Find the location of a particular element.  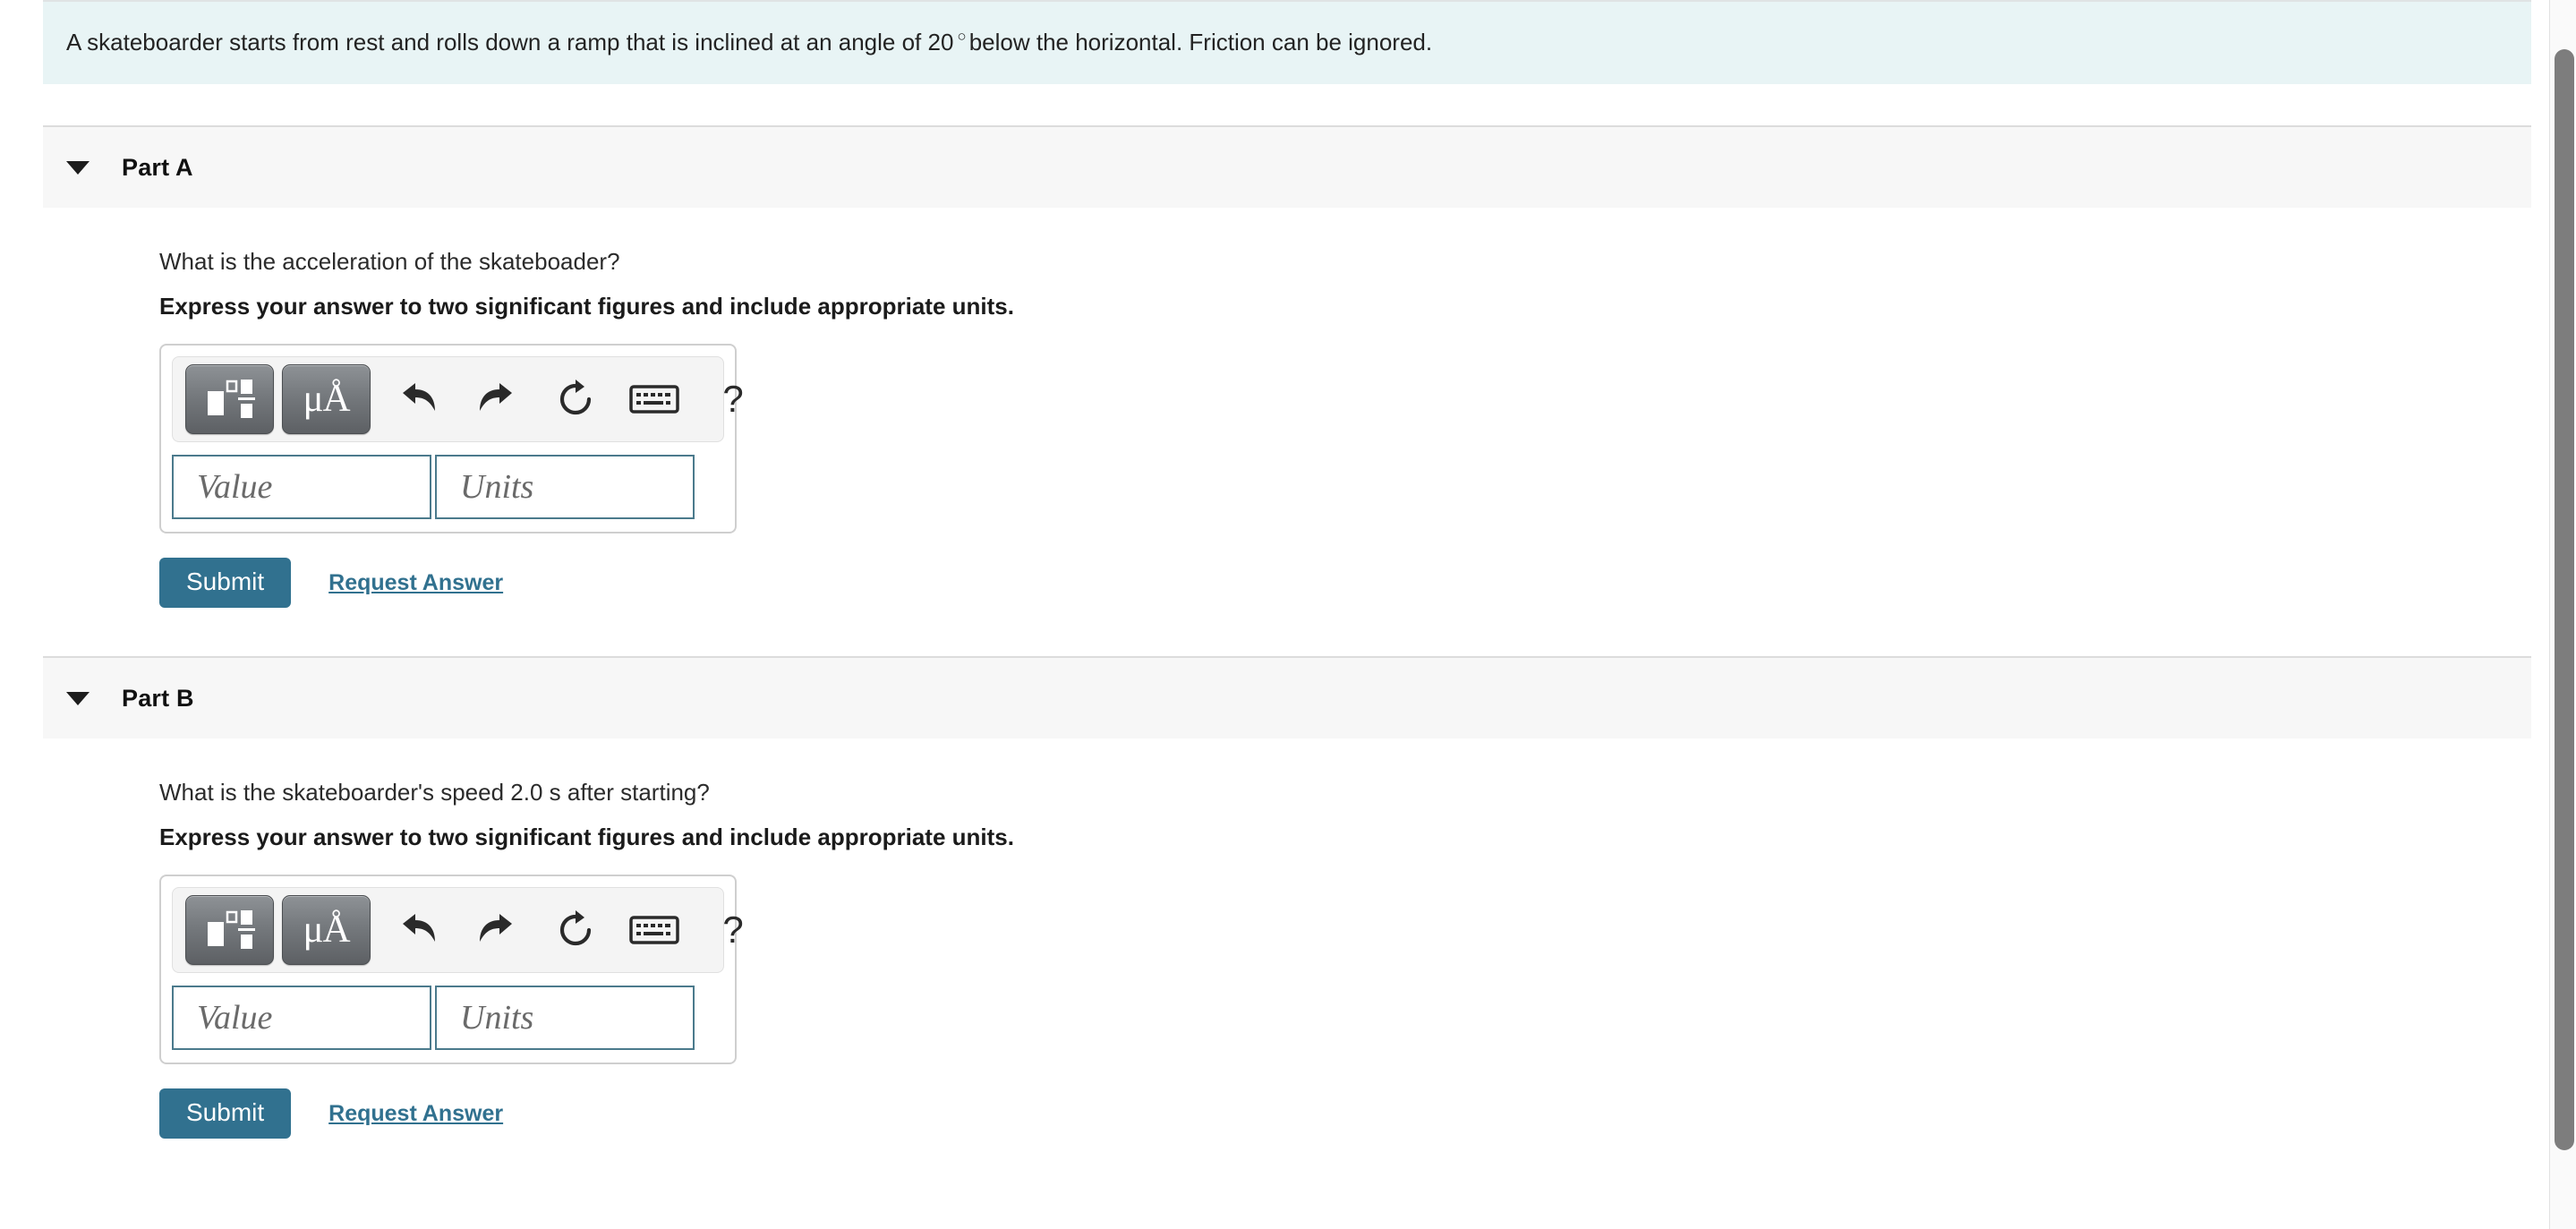

answer-toolbar-b: μÅ ? is located at coordinates (458, 930).